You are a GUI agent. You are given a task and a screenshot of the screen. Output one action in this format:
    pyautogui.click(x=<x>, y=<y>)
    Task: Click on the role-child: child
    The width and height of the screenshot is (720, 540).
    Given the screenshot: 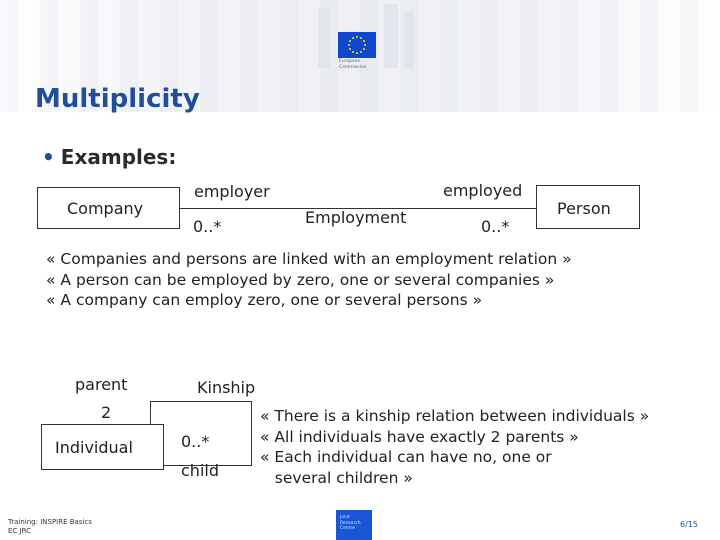 What is the action you would take?
    pyautogui.click(x=200, y=470)
    